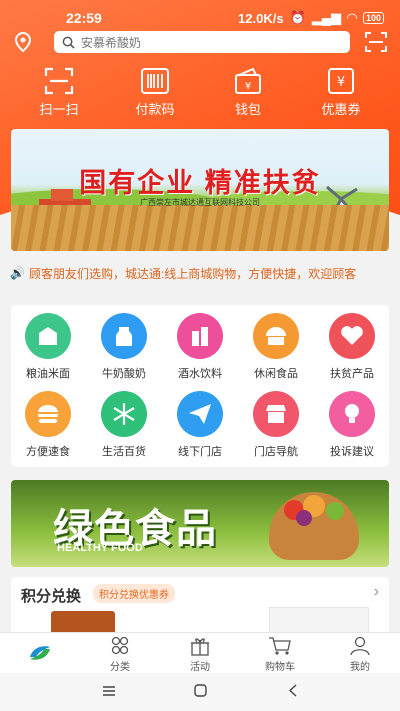 This screenshot has width=400, height=711. What do you see at coordinates (134, 593) in the screenshot?
I see `points-tag: 积分兑换优惠券` at bounding box center [134, 593].